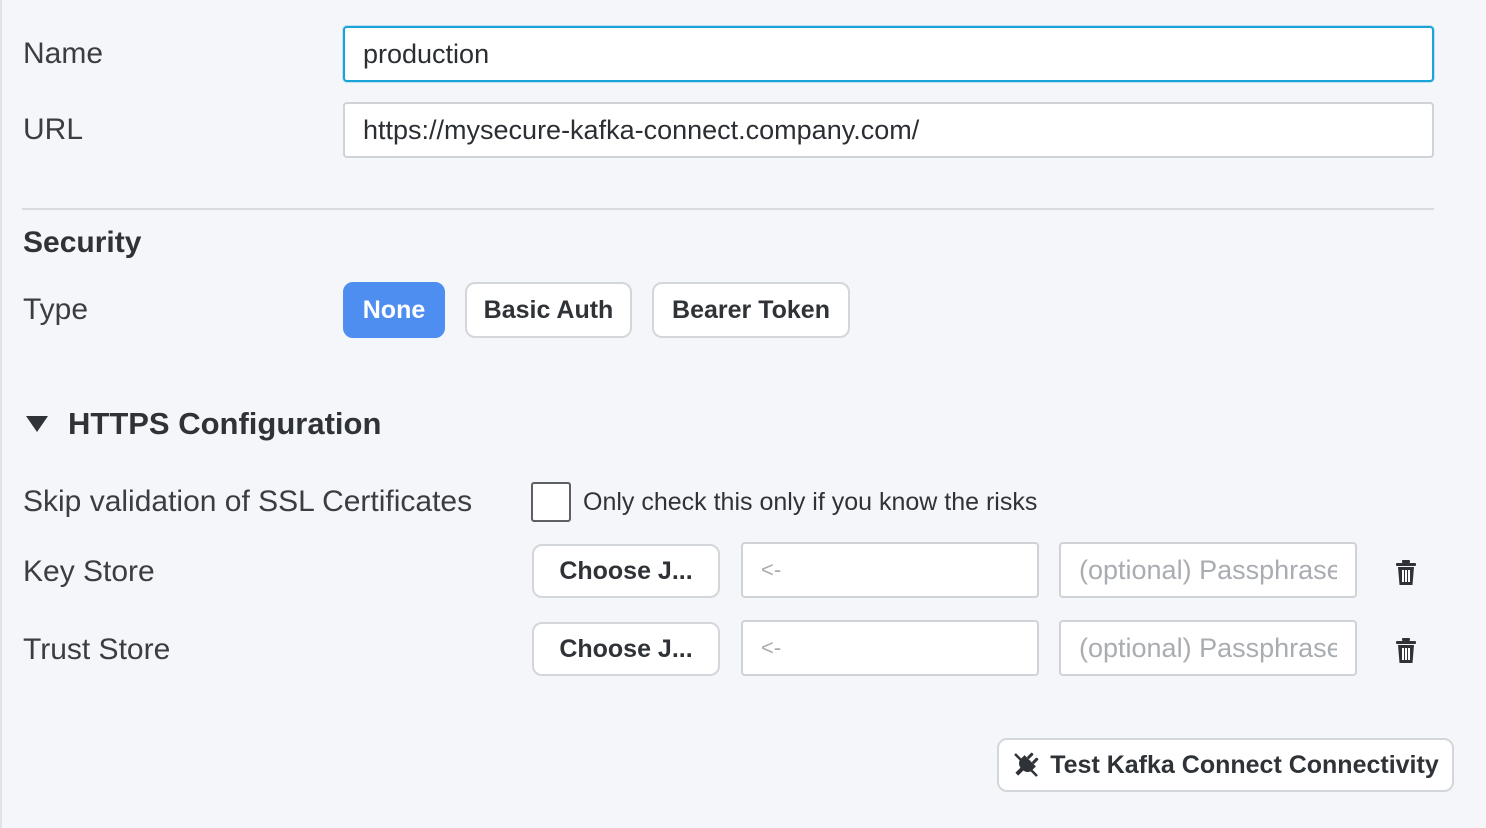 This screenshot has height=828, width=1486. I want to click on trust-store-passphrase-input, so click(1208, 648).